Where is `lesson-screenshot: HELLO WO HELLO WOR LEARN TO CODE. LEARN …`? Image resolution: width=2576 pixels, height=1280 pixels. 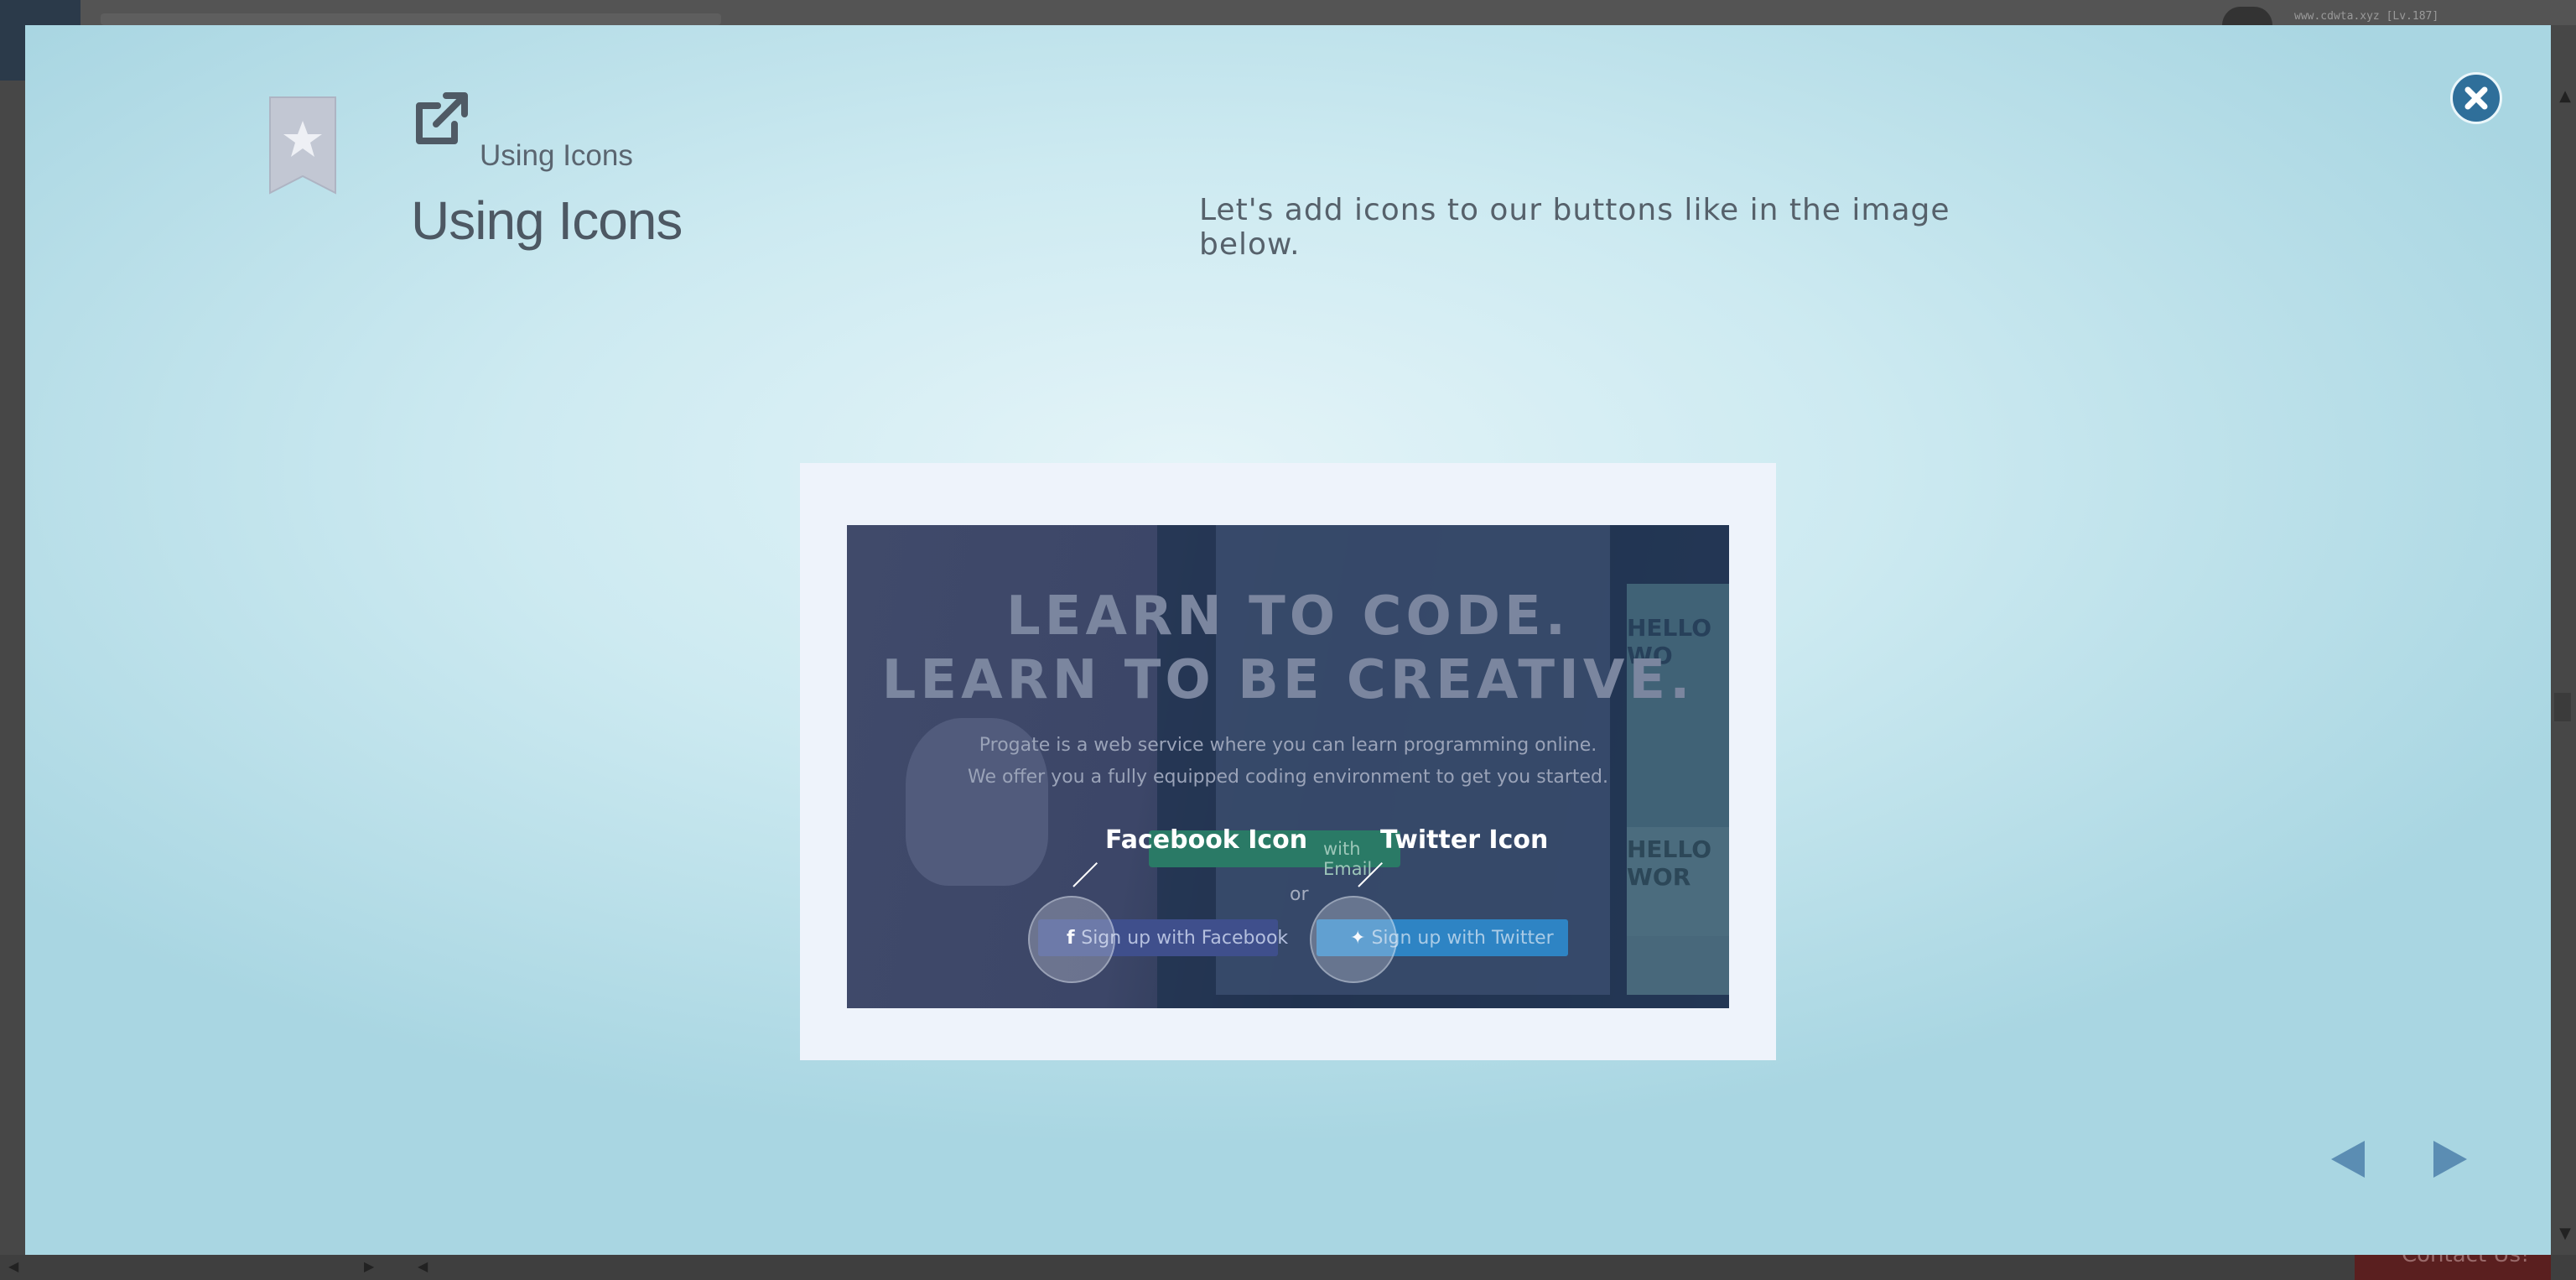 lesson-screenshot: HELLO WO HELLO WOR LEARN TO CODE. LEARN … is located at coordinates (1288, 766).